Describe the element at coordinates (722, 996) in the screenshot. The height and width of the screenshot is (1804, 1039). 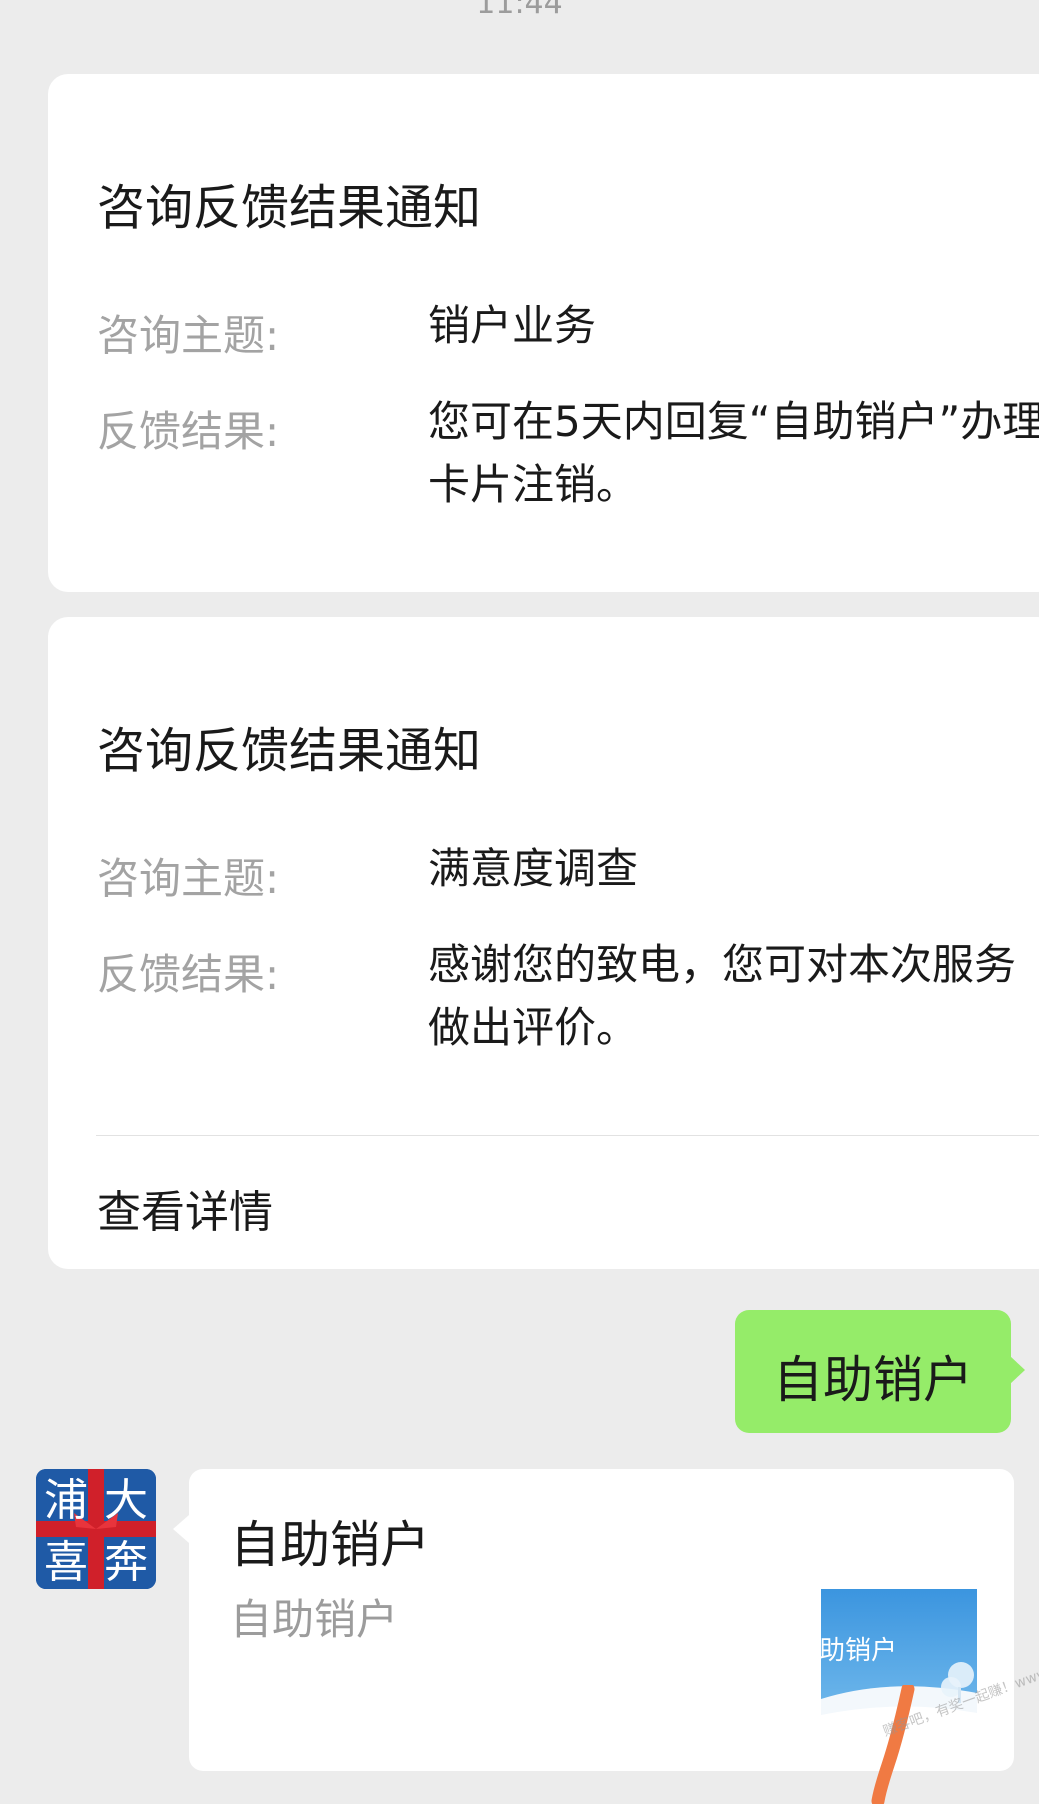
I see `result-value: 感谢您的致电，您可对本次服务做出评价。` at that location.